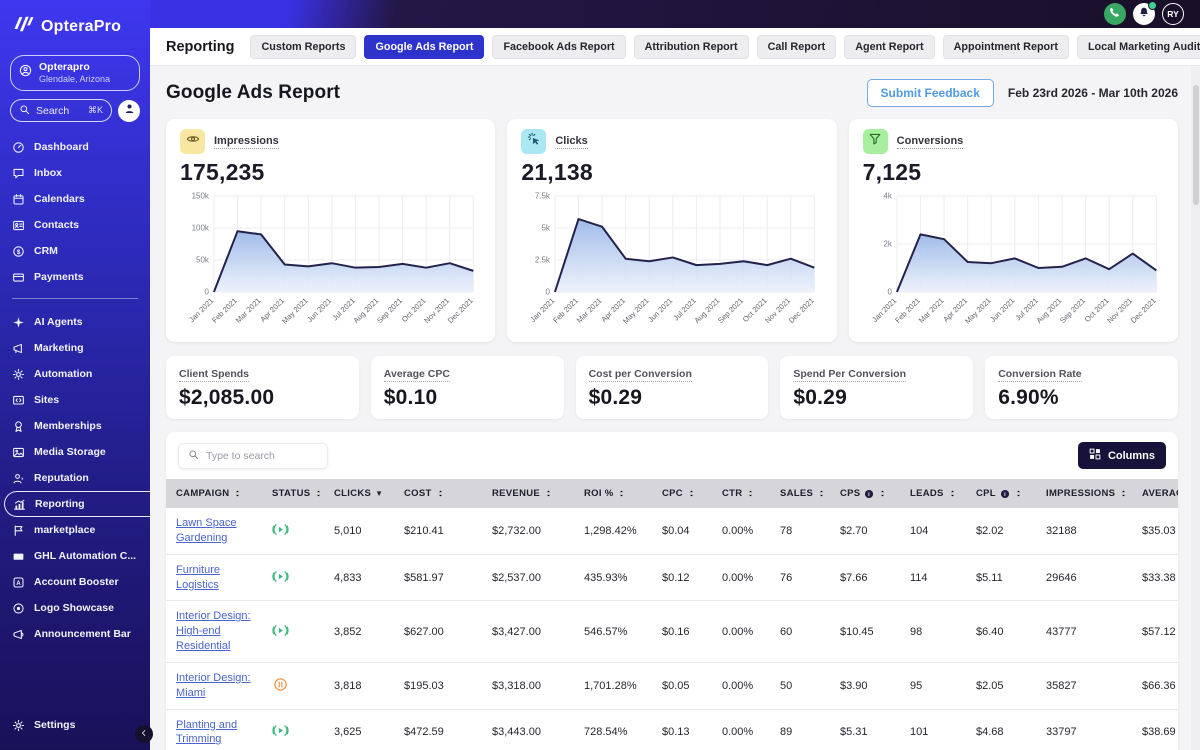 The width and height of the screenshot is (1200, 750). I want to click on tab-attribution-report: Attribution Report, so click(691, 46).